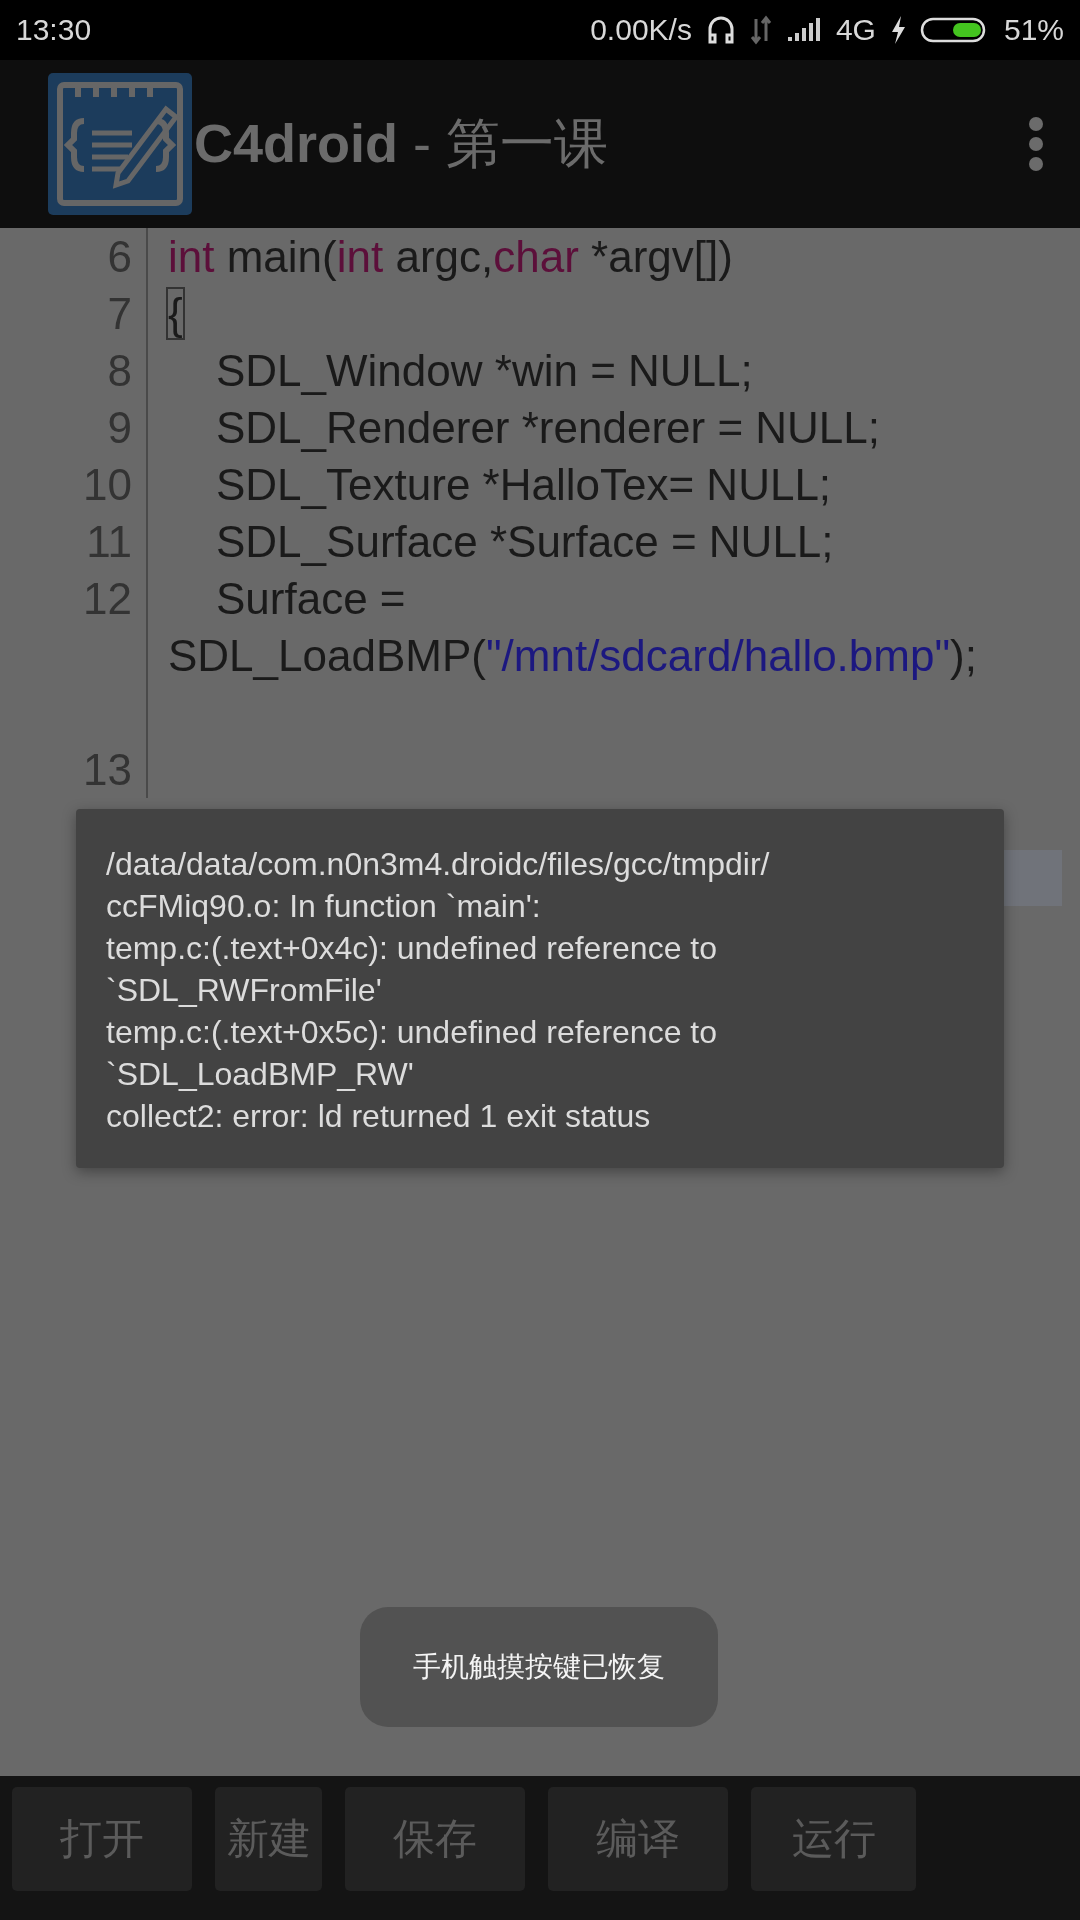 Image resolution: width=1080 pixels, height=1920 pixels. I want to click on clock: 13:30, so click(54, 30).